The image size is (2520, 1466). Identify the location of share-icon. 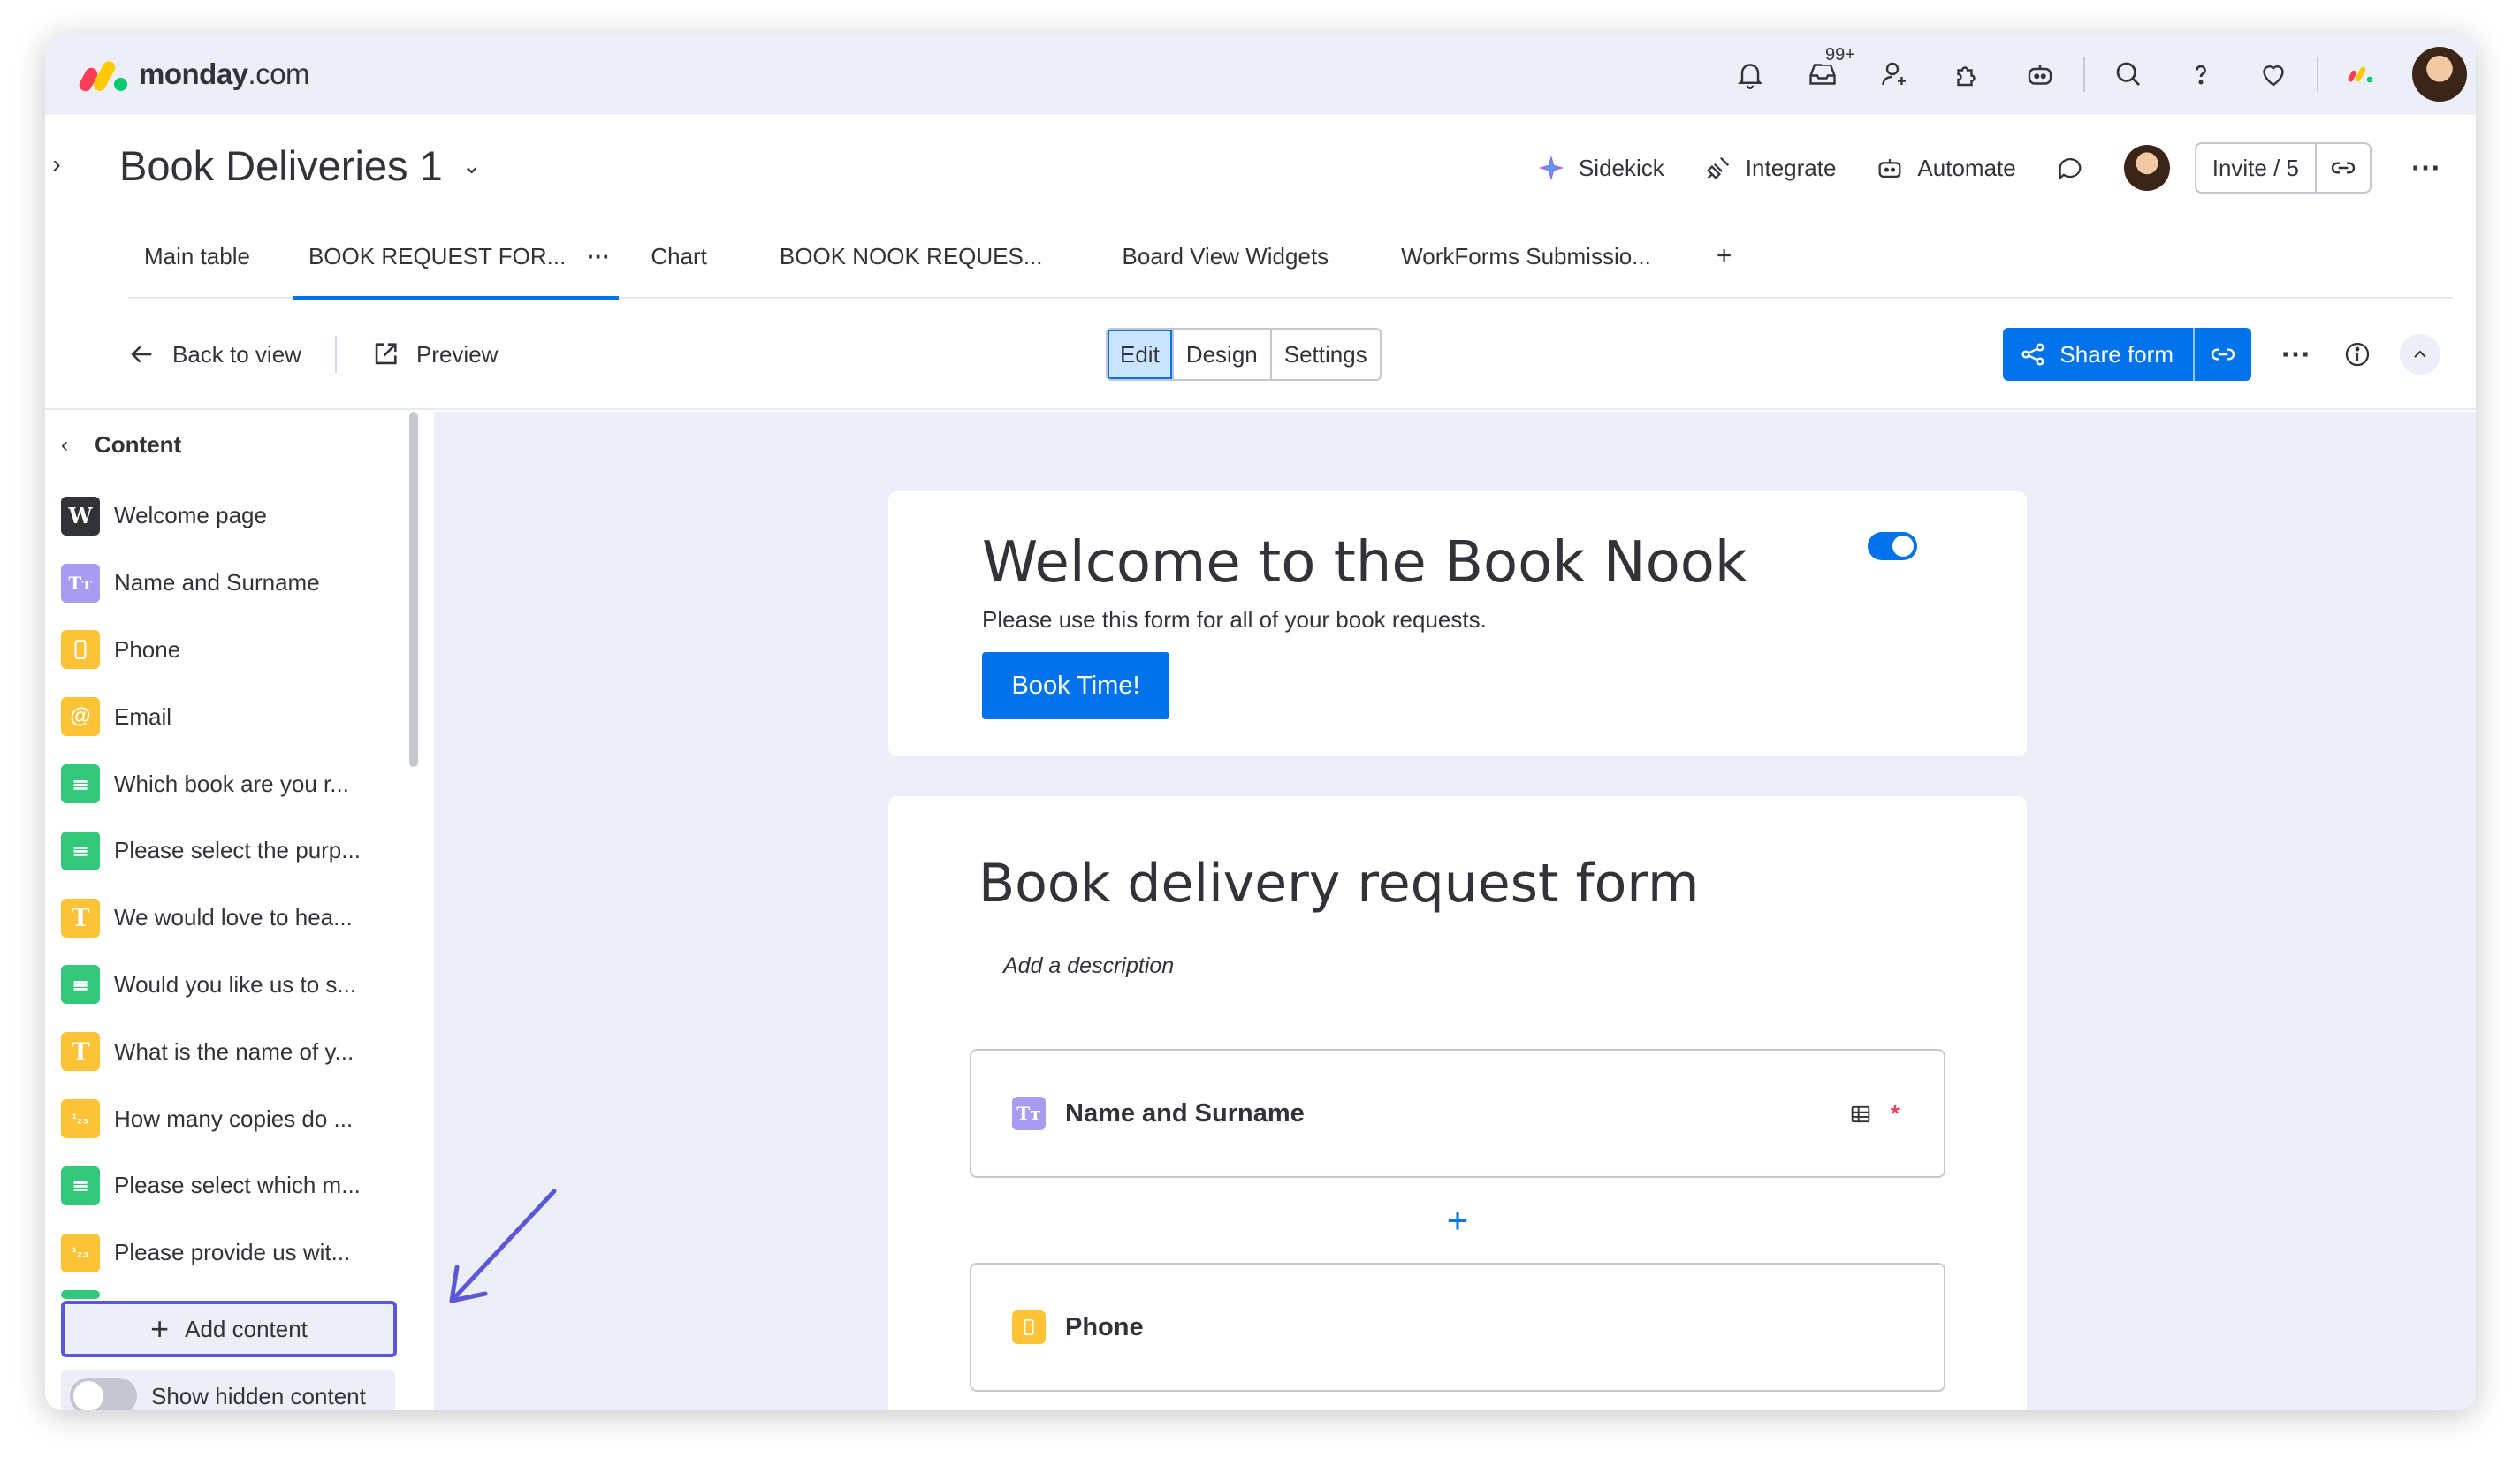
(2032, 355).